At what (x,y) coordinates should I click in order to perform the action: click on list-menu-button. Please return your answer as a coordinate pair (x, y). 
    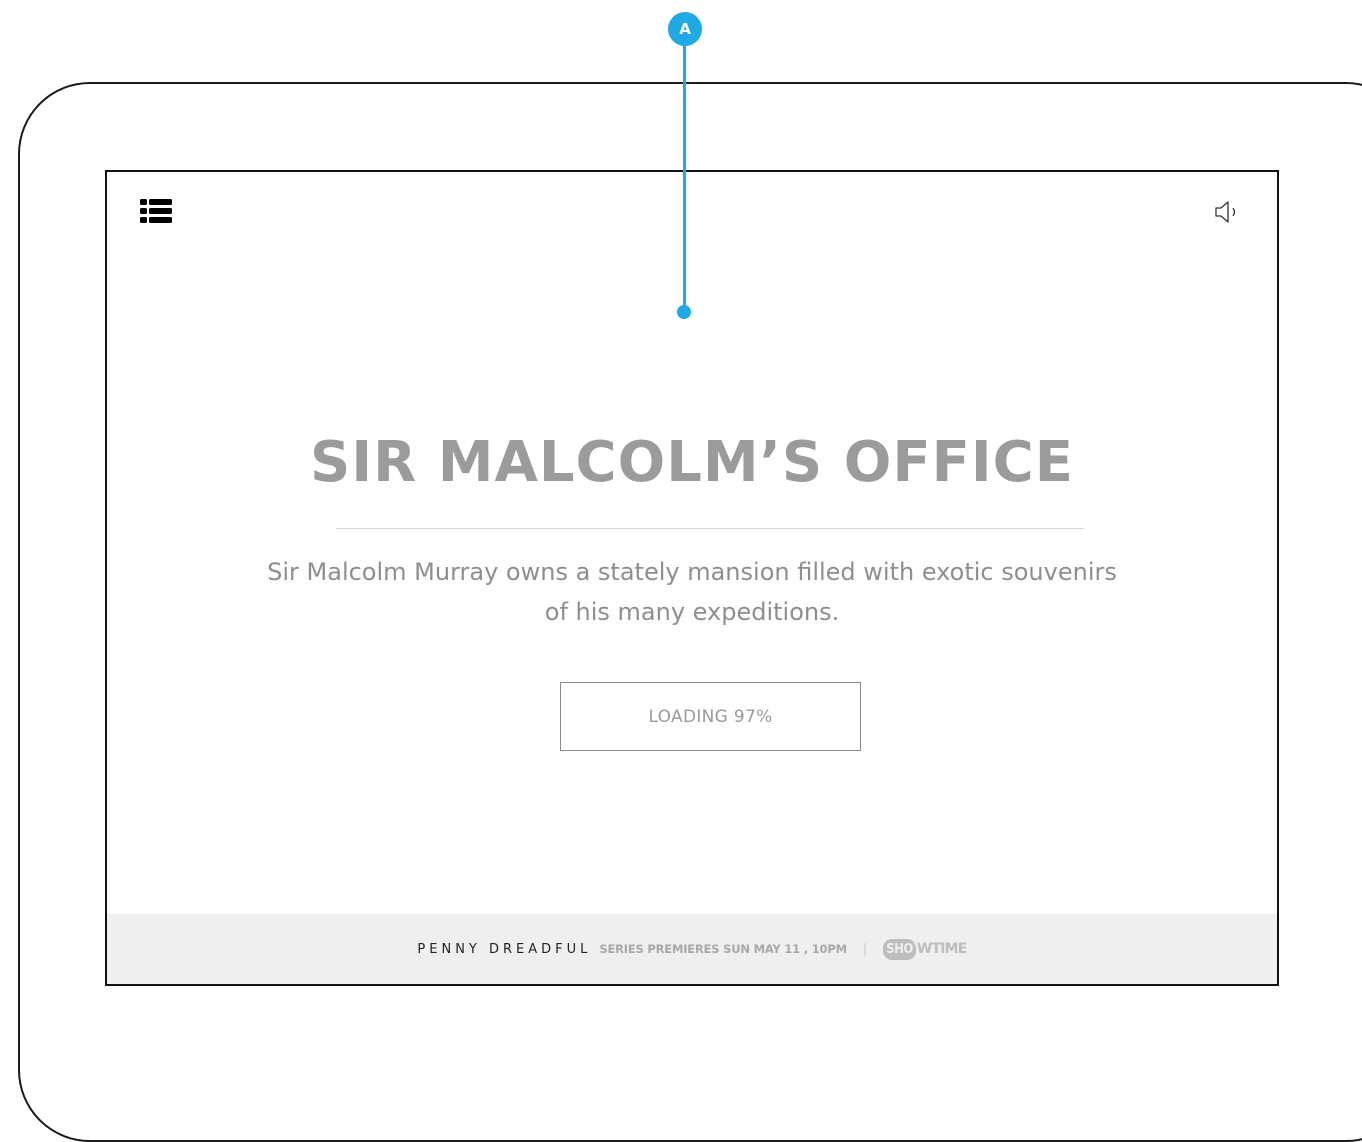
    Looking at the image, I should click on (156, 211).